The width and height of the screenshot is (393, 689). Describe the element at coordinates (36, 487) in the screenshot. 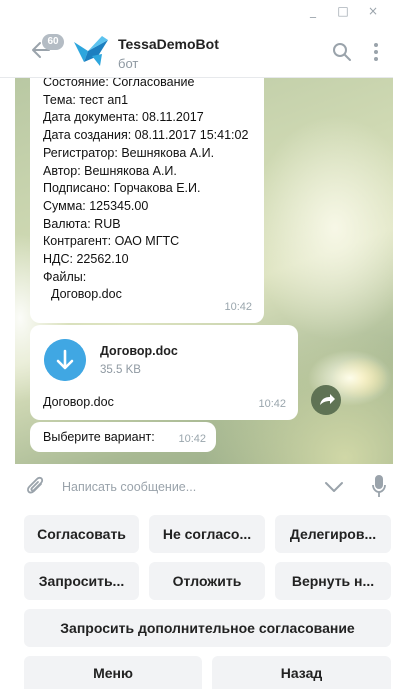

I see `paperclip-icon` at that location.